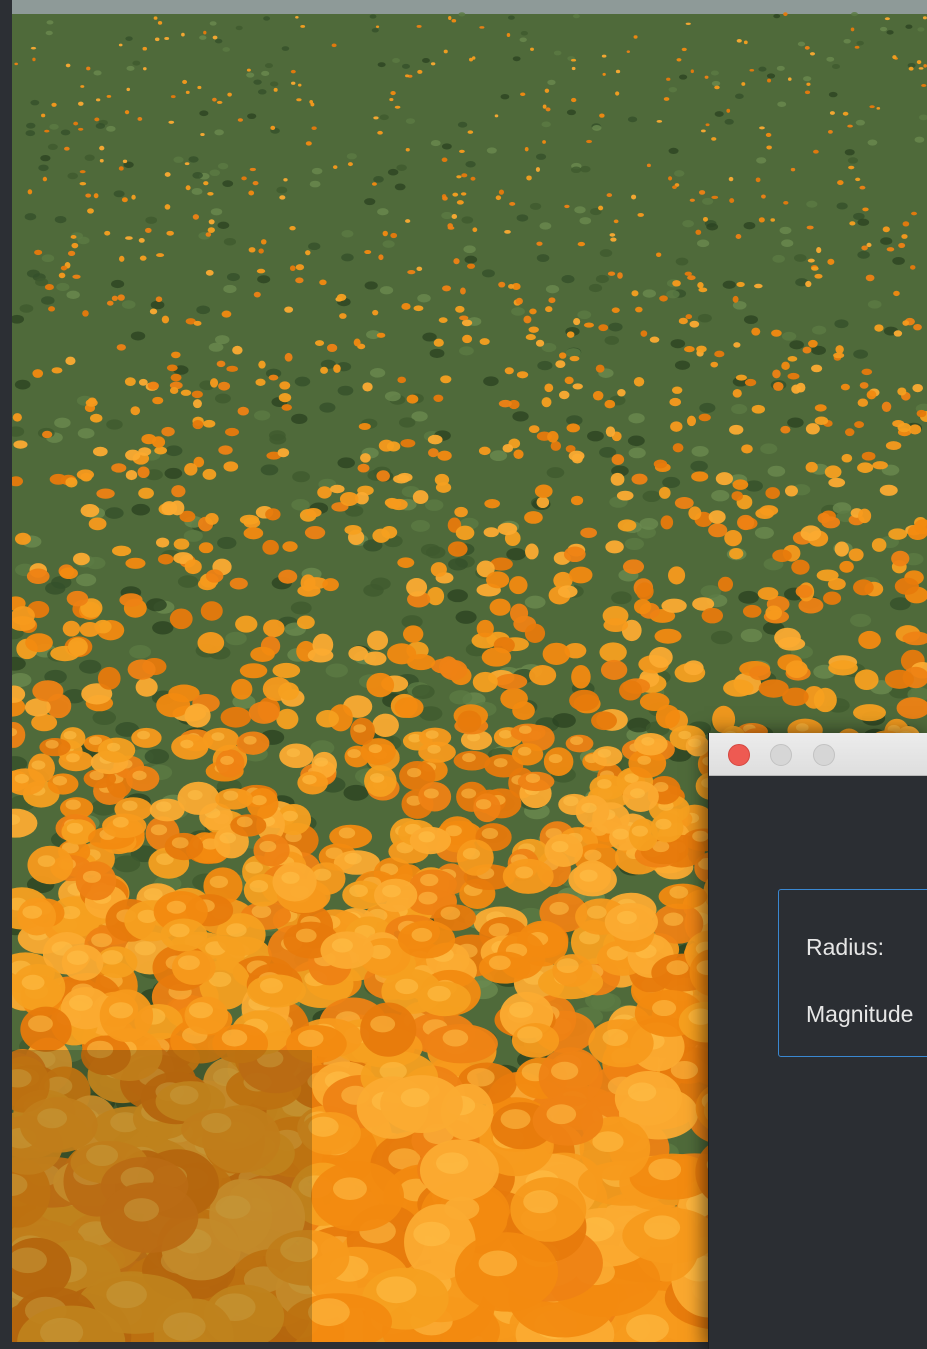 This screenshot has height=1349, width=927. I want to click on close-icon, so click(739, 755).